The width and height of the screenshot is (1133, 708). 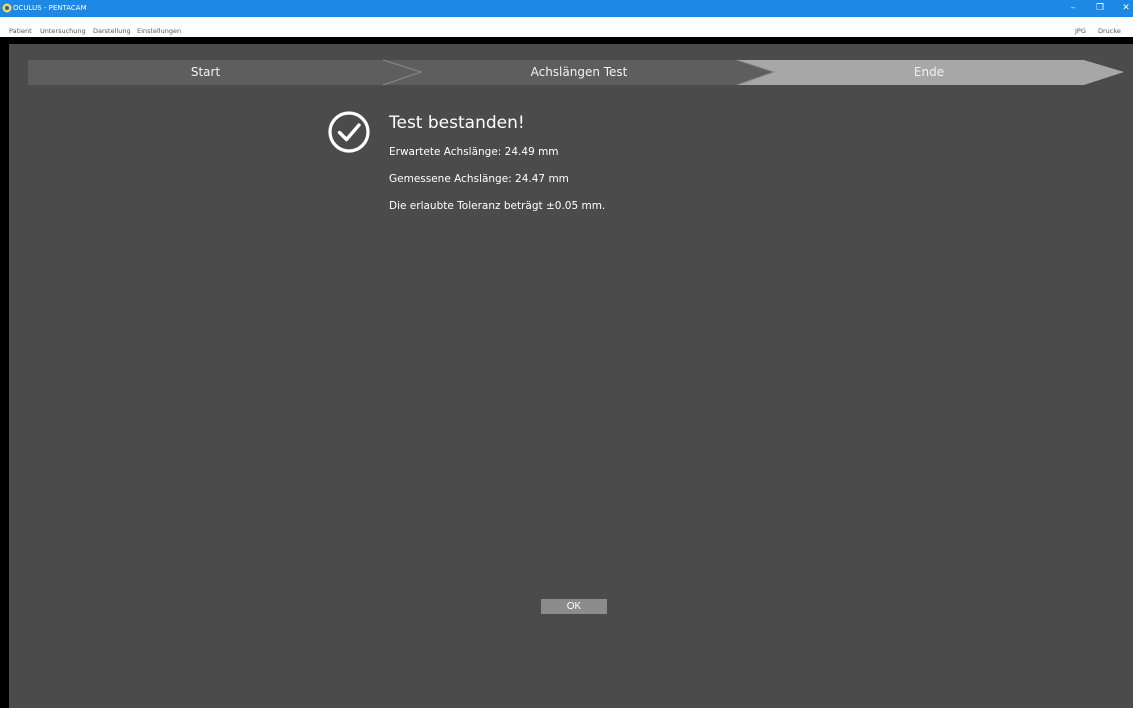 What do you see at coordinates (20, 31) in the screenshot?
I see `menu-patient: Patient` at bounding box center [20, 31].